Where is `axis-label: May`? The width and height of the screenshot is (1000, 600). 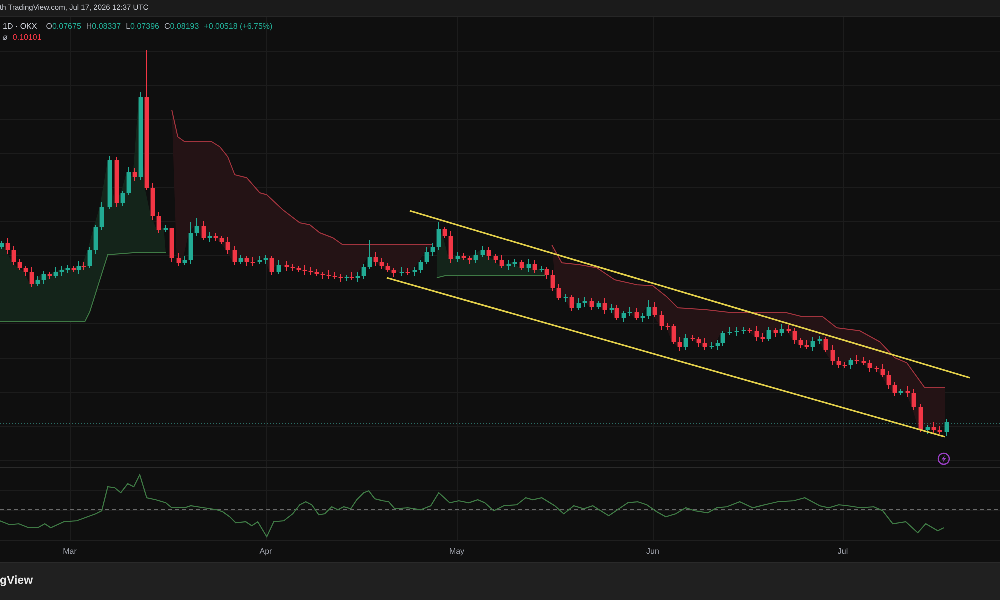
axis-label: May is located at coordinates (457, 551).